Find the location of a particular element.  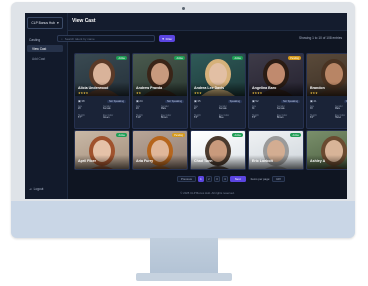

page-button-4: 4 is located at coordinates (224, 178).